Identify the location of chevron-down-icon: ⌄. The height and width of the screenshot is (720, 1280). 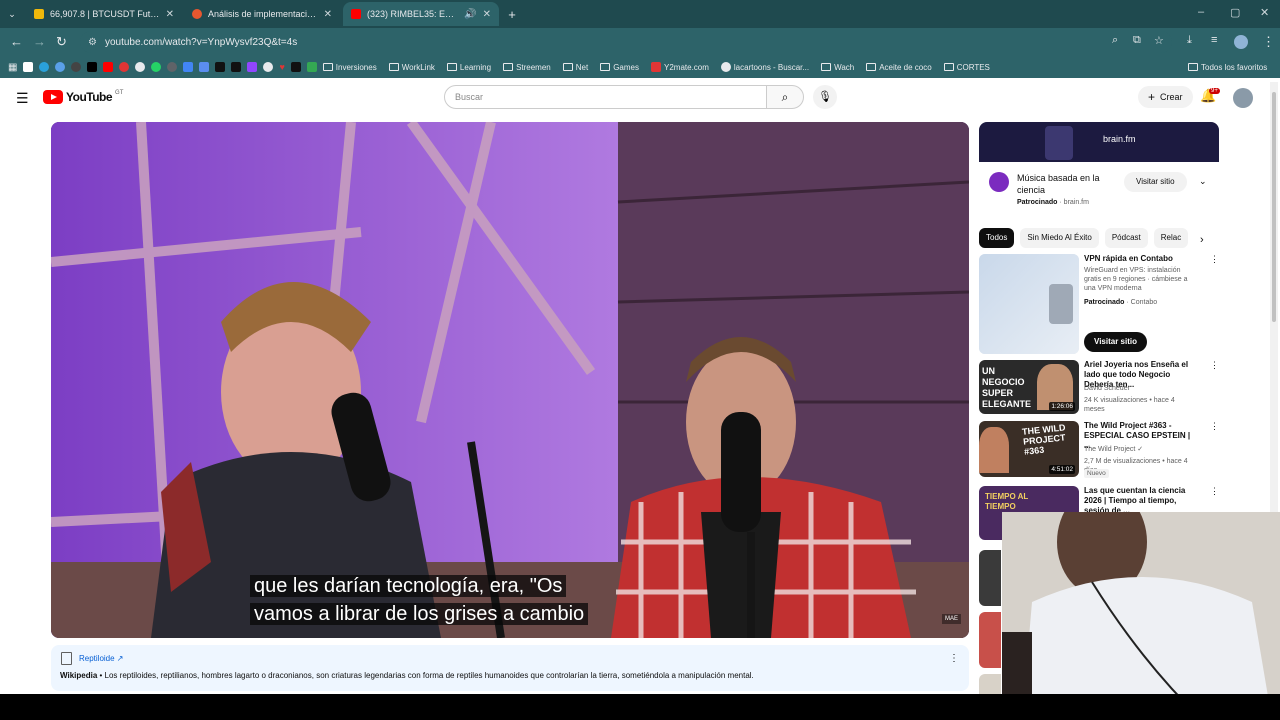
(1203, 181).